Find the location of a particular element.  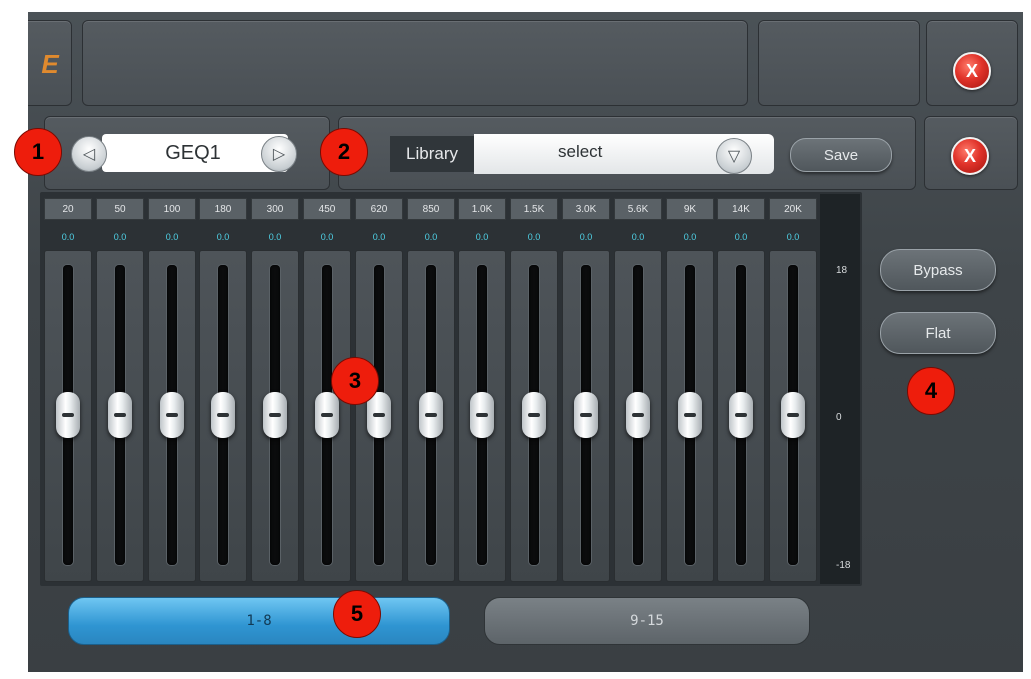

preset-prev-button: ◁ is located at coordinates (89, 154).